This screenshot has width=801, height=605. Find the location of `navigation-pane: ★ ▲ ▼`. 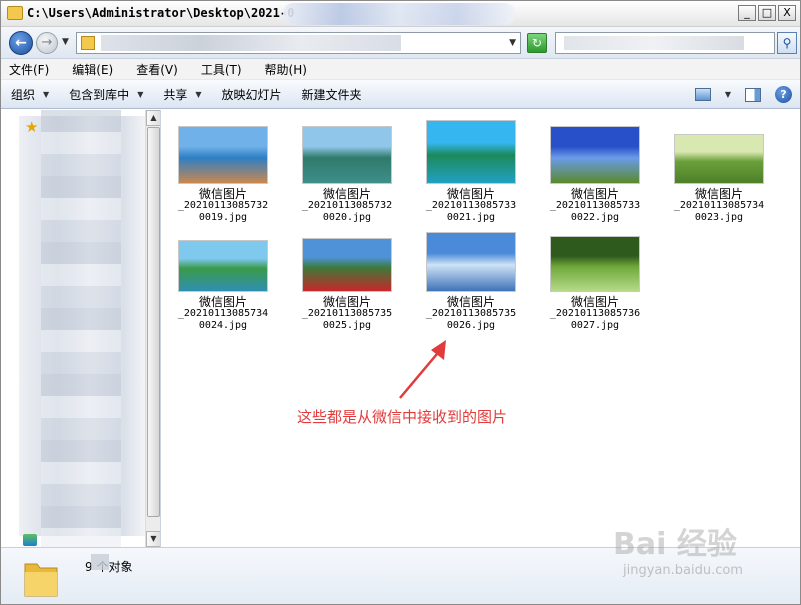

navigation-pane: ★ ▲ ▼ is located at coordinates (81, 328).